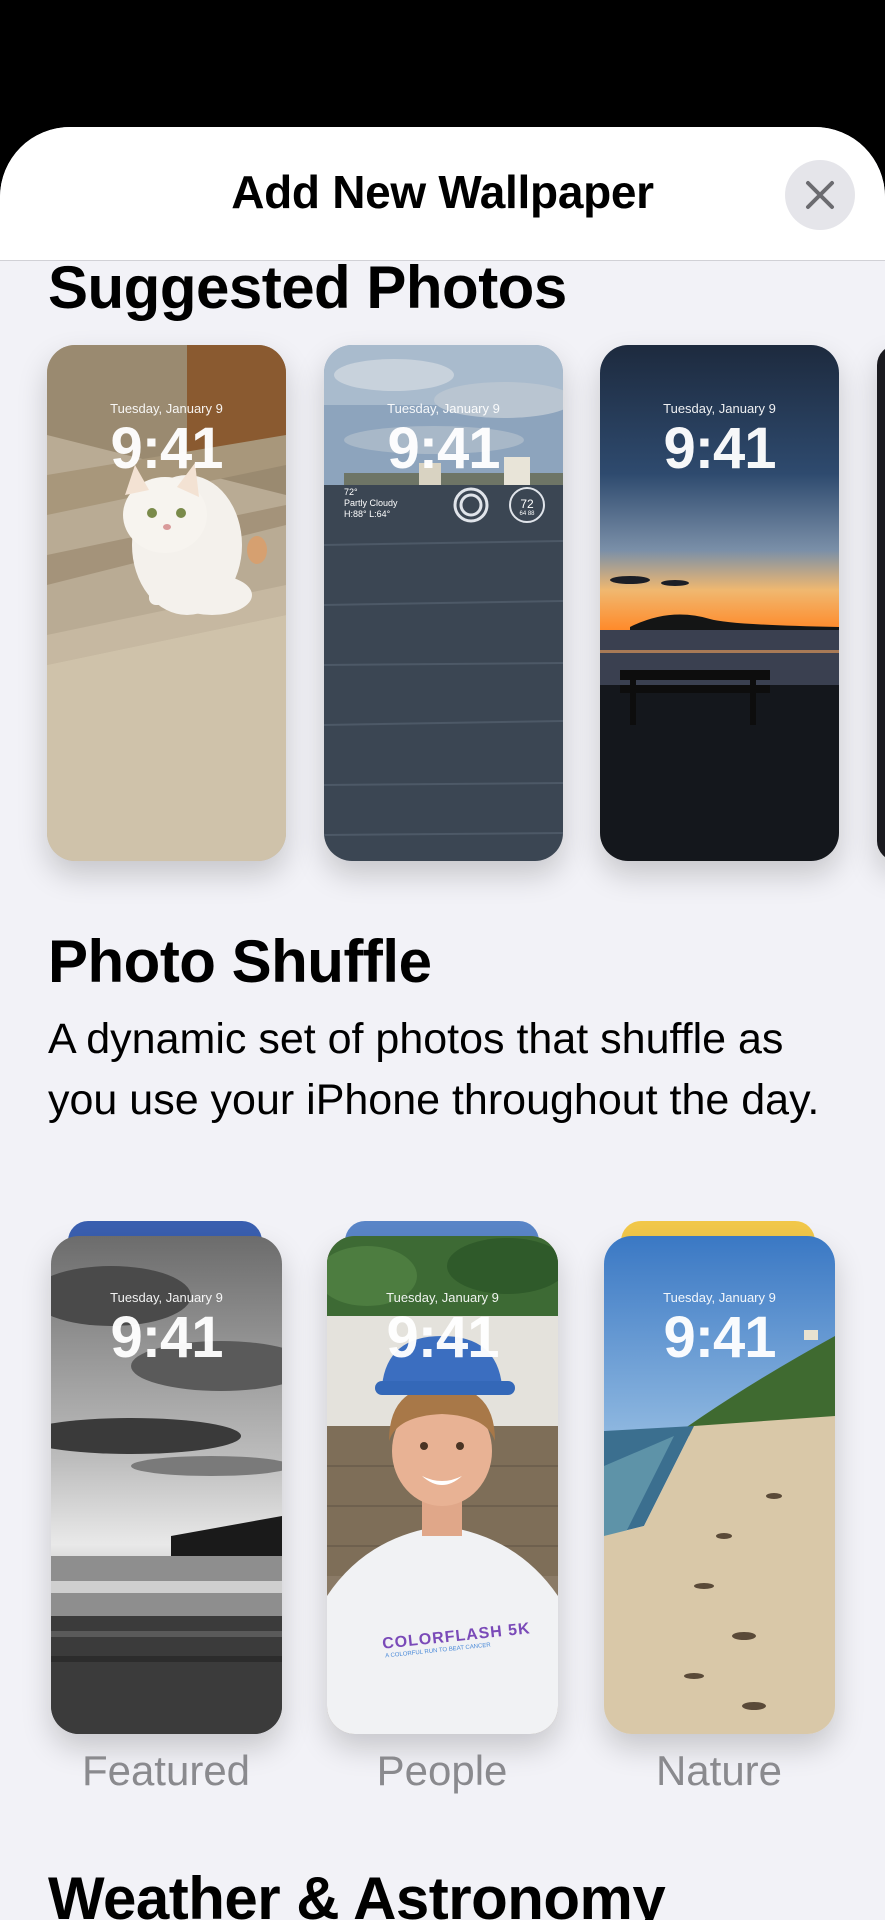 This screenshot has width=885, height=1920. I want to click on close-icon, so click(820, 195).